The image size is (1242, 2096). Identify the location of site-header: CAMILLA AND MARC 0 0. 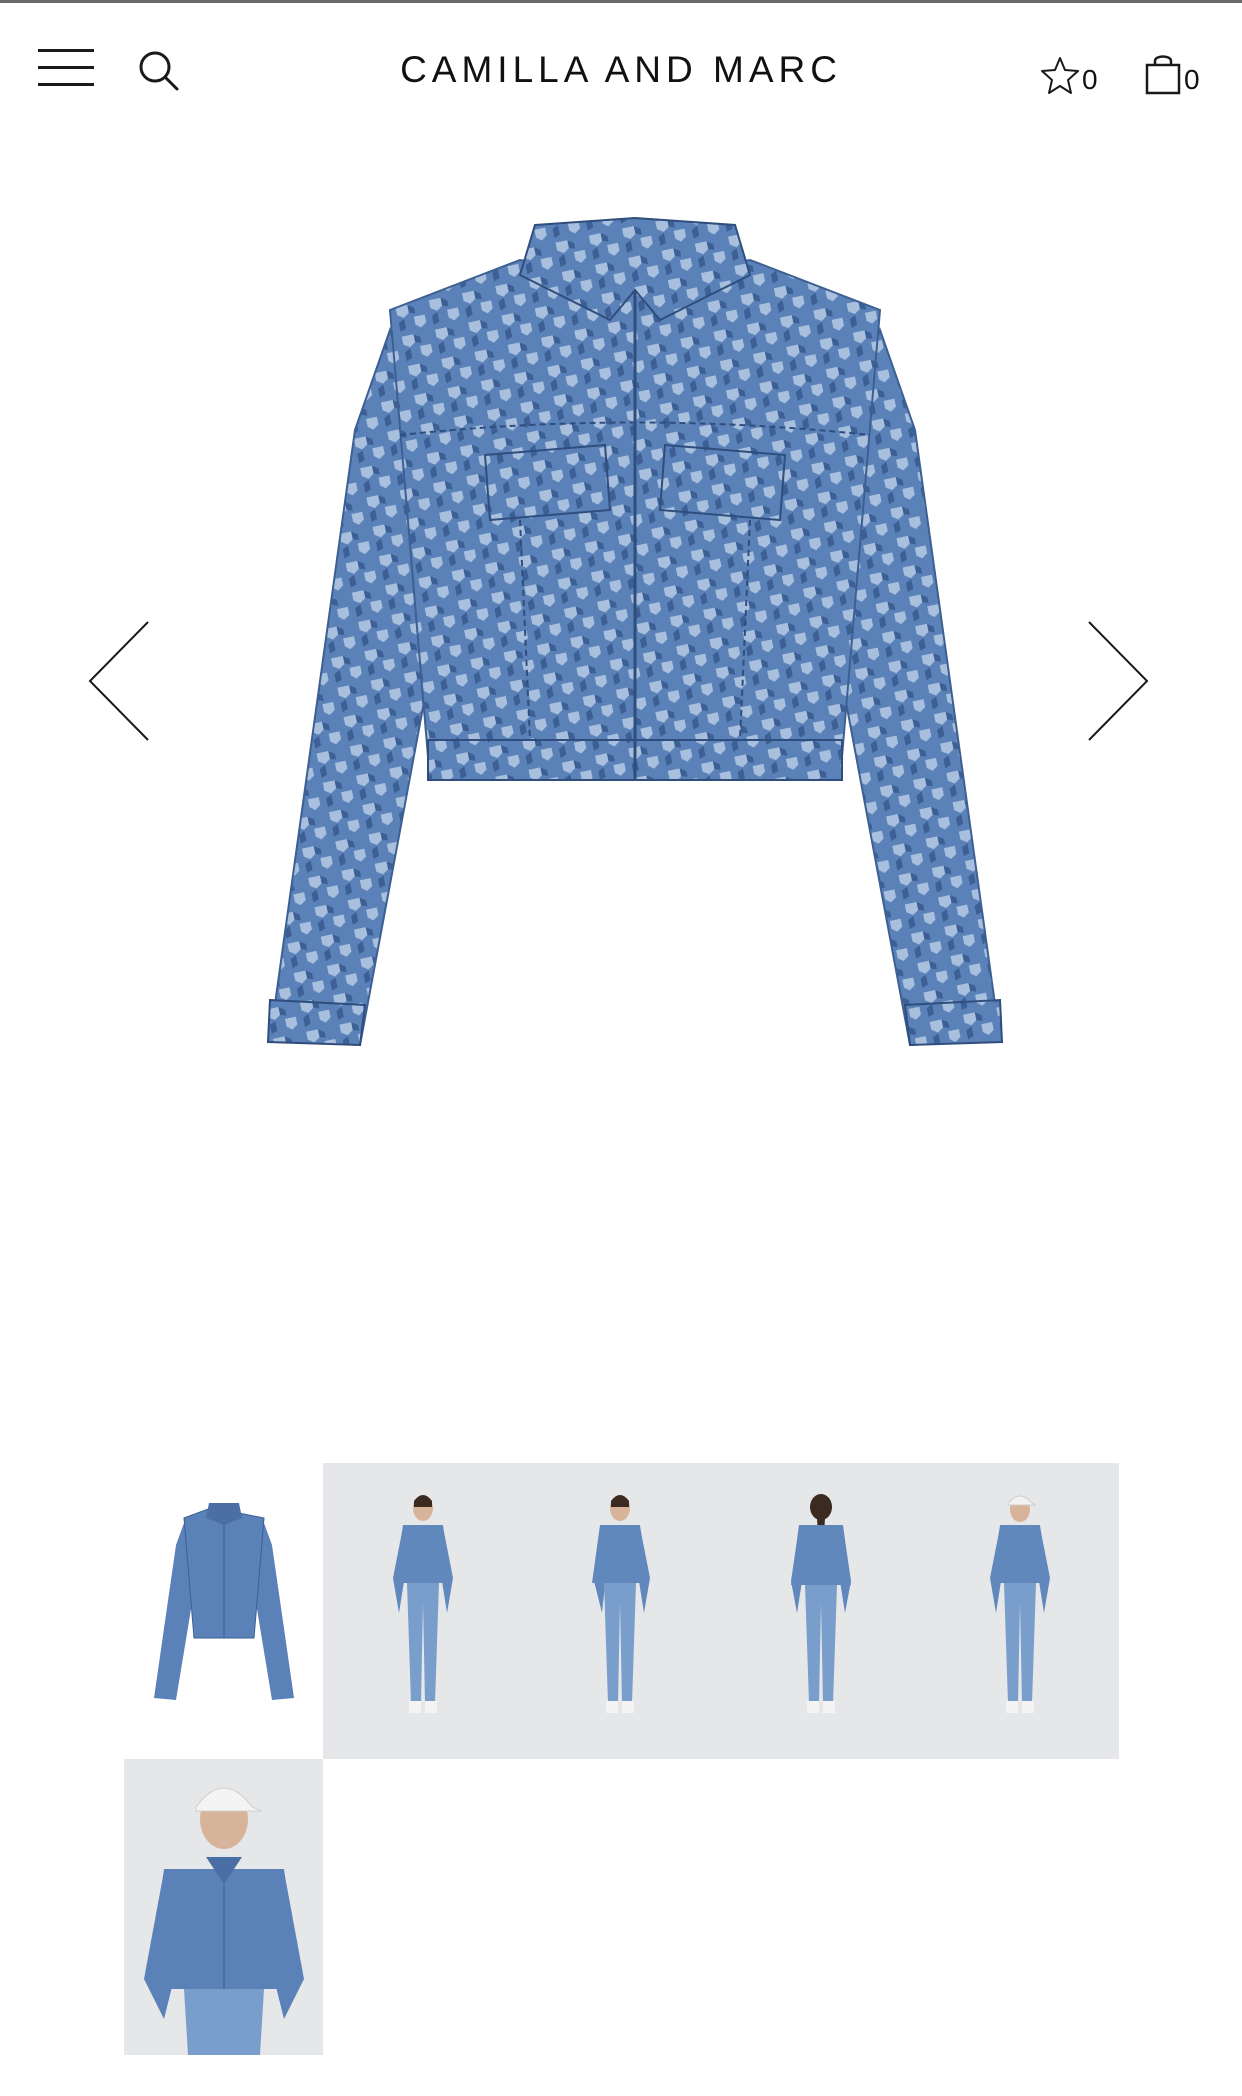
(621, 68).